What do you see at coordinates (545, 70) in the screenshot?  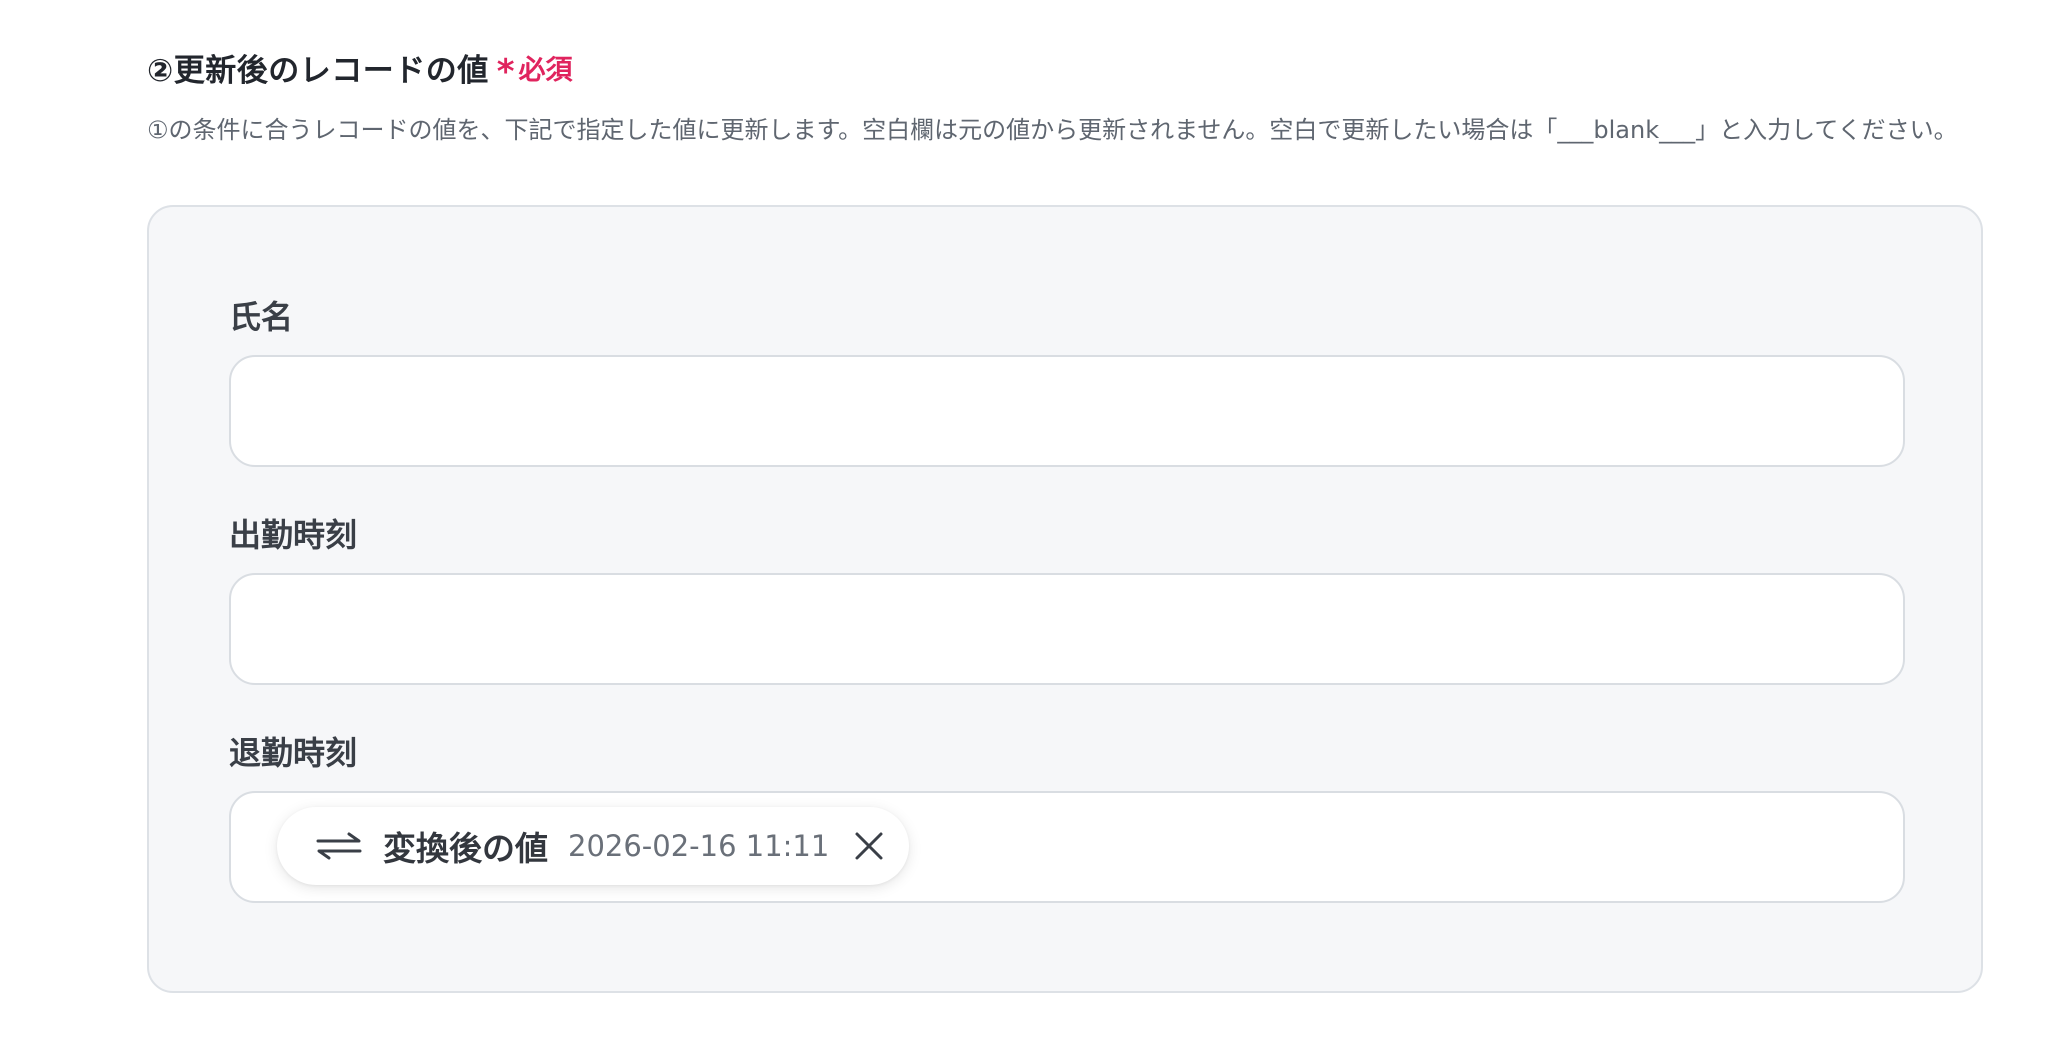 I see `required-label: 必須` at bounding box center [545, 70].